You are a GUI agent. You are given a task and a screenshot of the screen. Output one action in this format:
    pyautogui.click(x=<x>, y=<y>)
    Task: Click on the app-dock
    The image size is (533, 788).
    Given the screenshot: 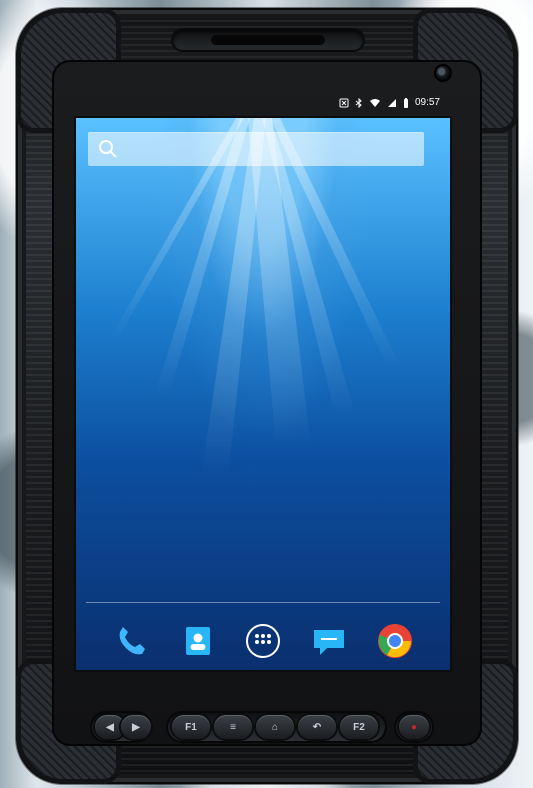 What is the action you would take?
    pyautogui.click(x=263, y=641)
    